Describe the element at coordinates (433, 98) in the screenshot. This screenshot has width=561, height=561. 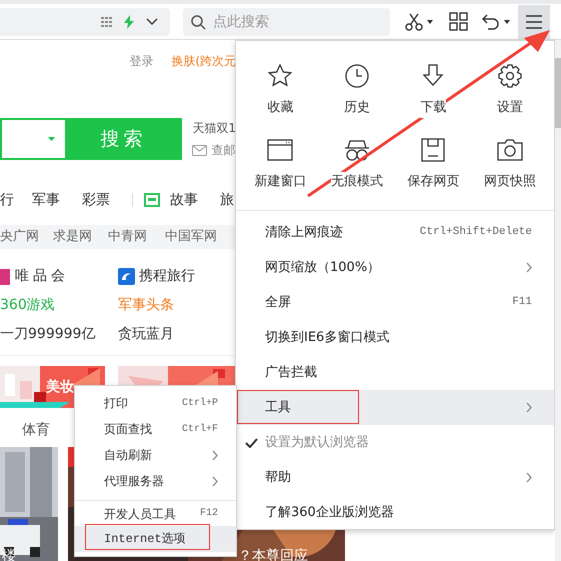
I see `menu-tile: 下载` at that location.